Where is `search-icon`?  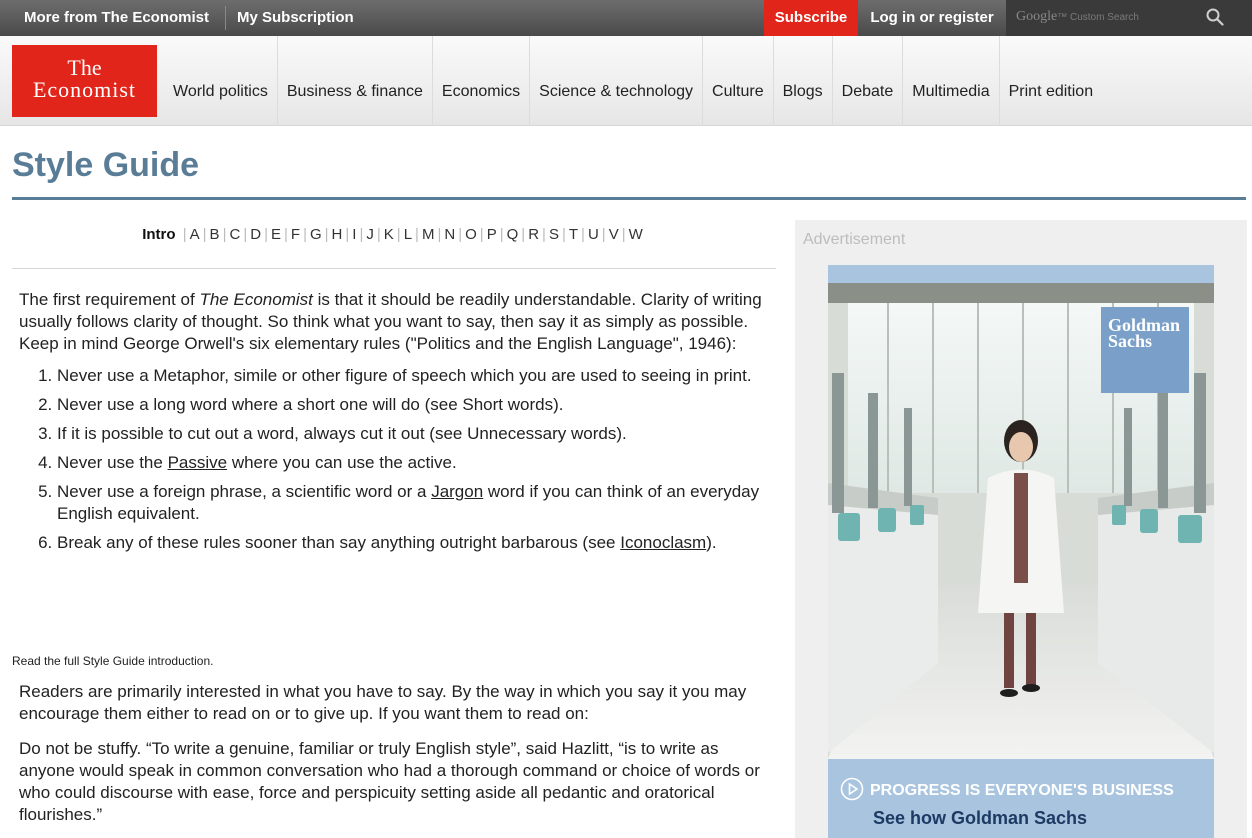 search-icon is located at coordinates (1215, 17).